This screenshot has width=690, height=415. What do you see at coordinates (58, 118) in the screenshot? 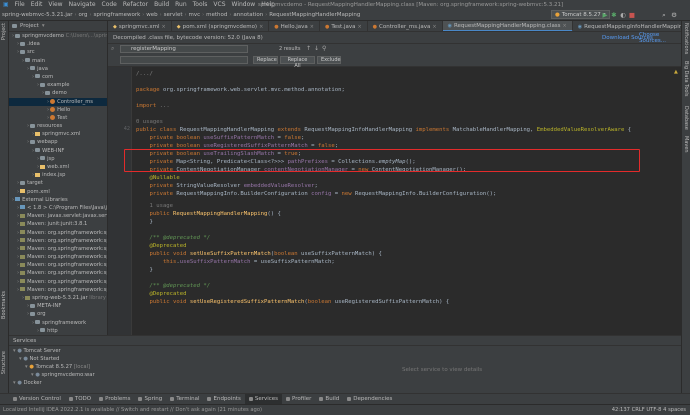
I see `tree-item: › Test` at bounding box center [58, 118].